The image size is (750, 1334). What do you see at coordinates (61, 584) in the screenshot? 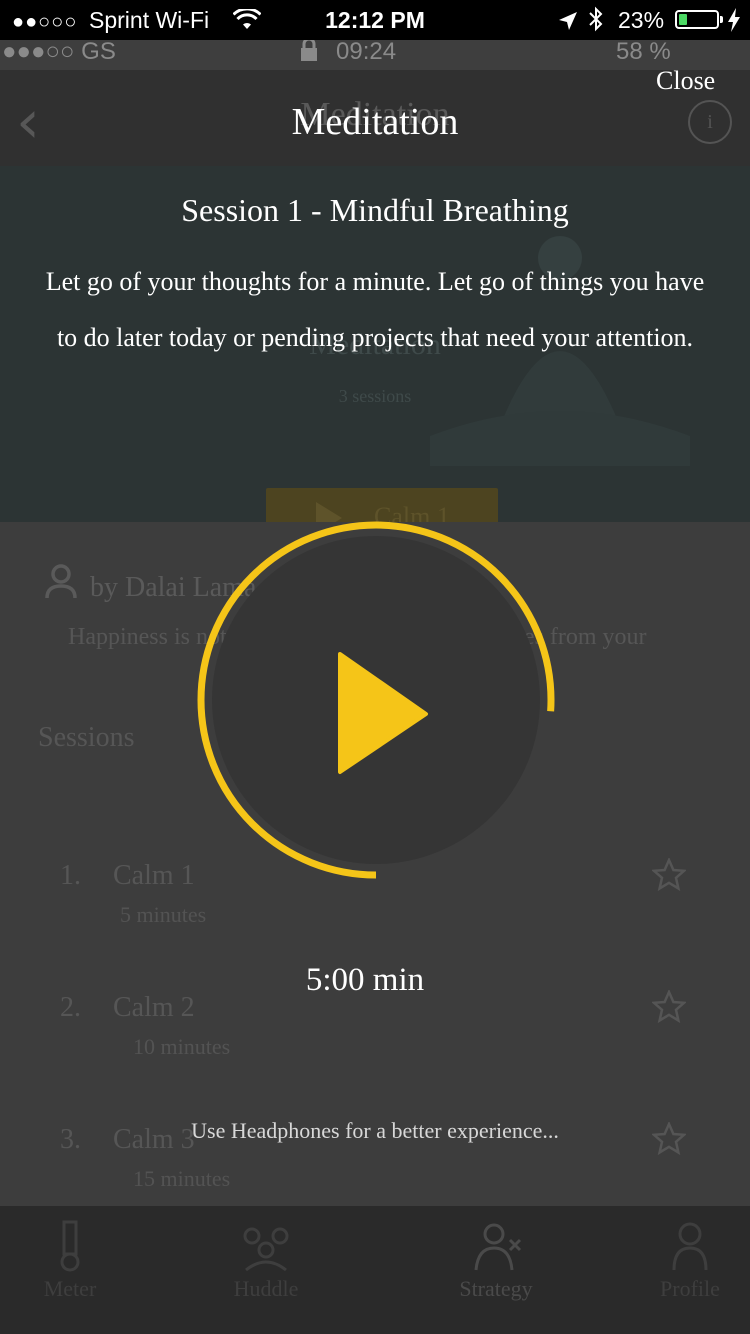
I see `person-icon` at bounding box center [61, 584].